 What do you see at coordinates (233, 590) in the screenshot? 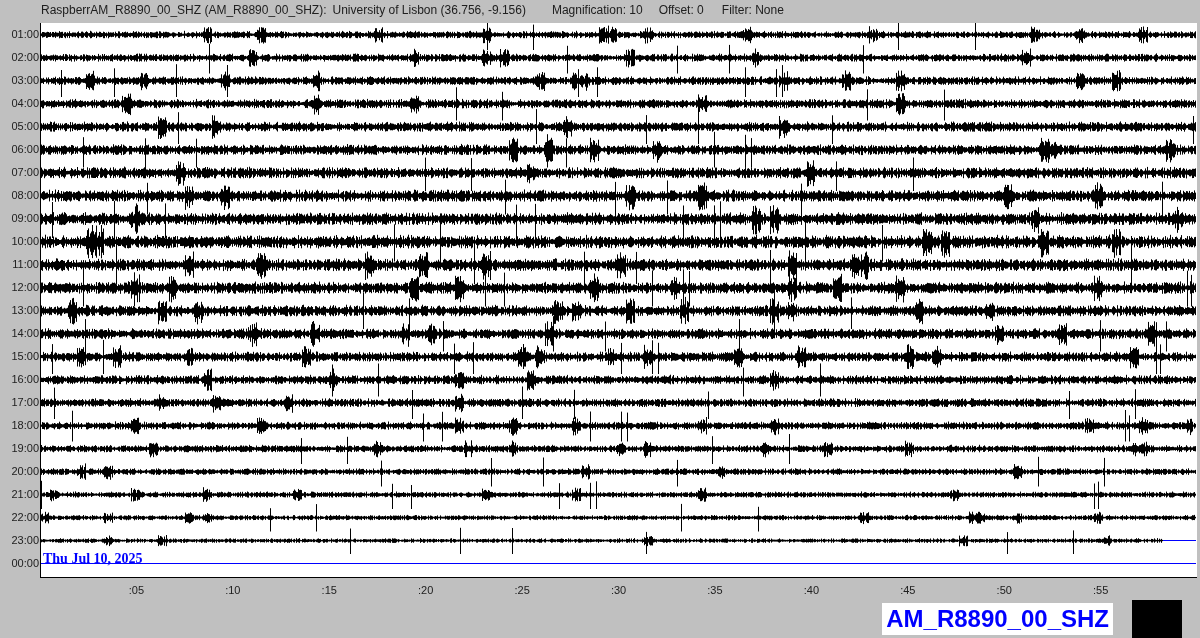
I see `minute-label: :10` at bounding box center [233, 590].